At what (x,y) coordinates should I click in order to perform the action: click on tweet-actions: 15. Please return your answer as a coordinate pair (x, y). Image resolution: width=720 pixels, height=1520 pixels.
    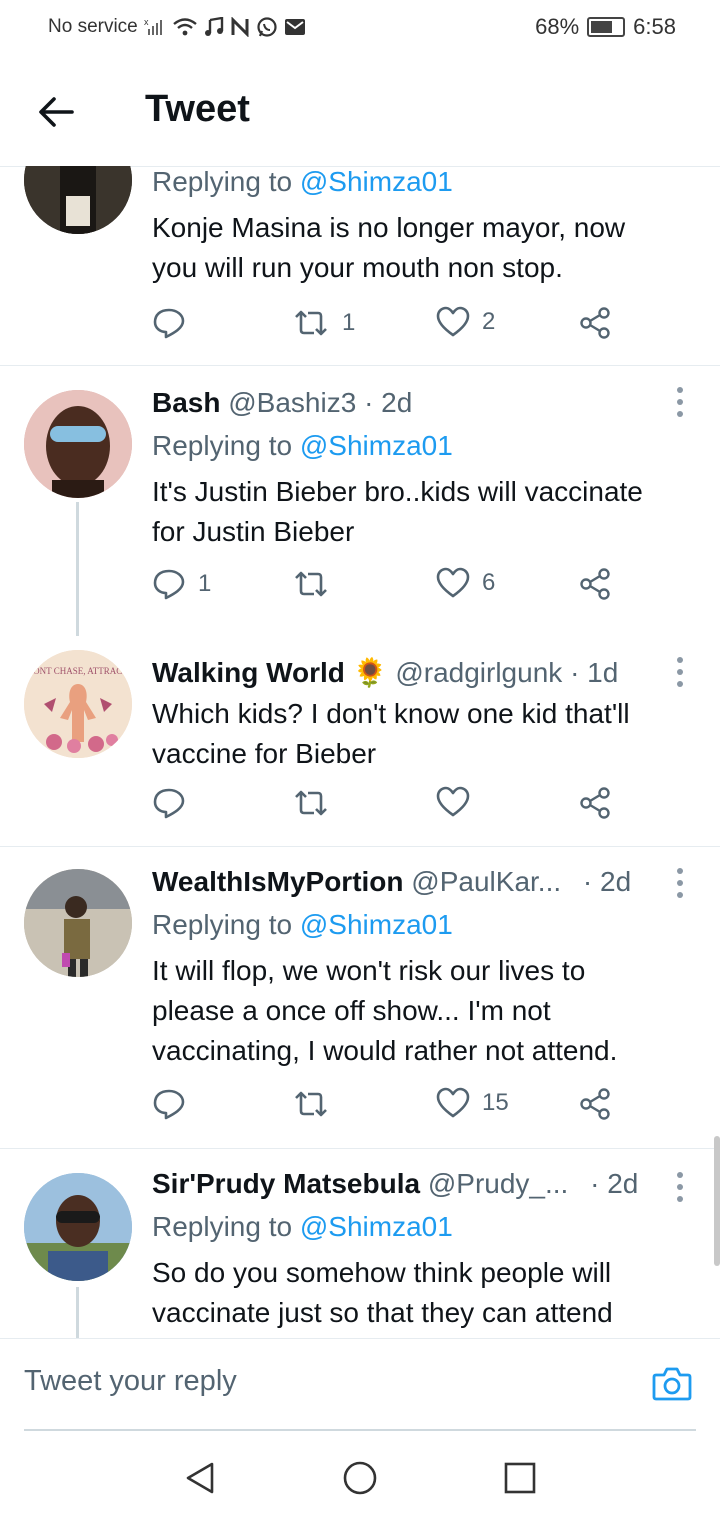
    Looking at the image, I should click on (387, 1107).